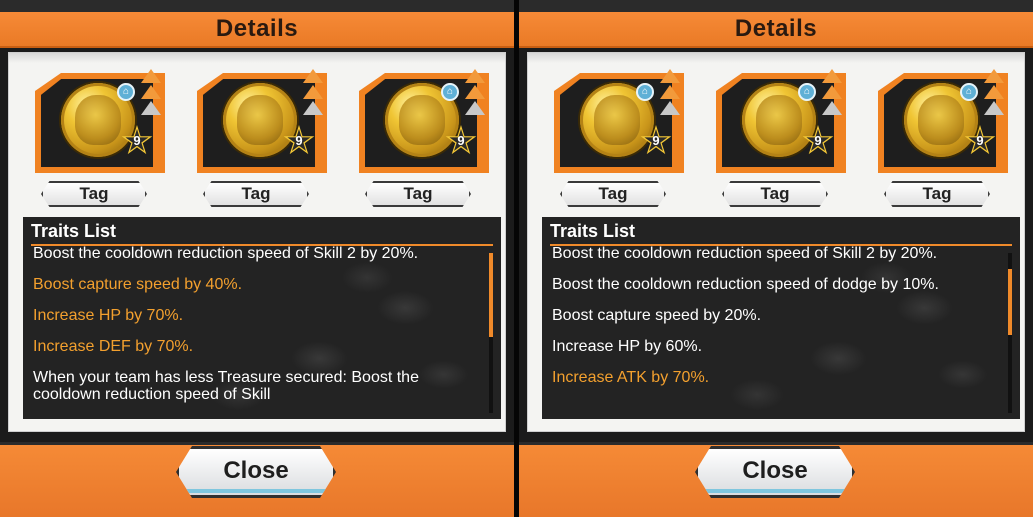 The width and height of the screenshot is (1033, 517). I want to click on trait-item: Increase DEF by 70%., so click(113, 346).